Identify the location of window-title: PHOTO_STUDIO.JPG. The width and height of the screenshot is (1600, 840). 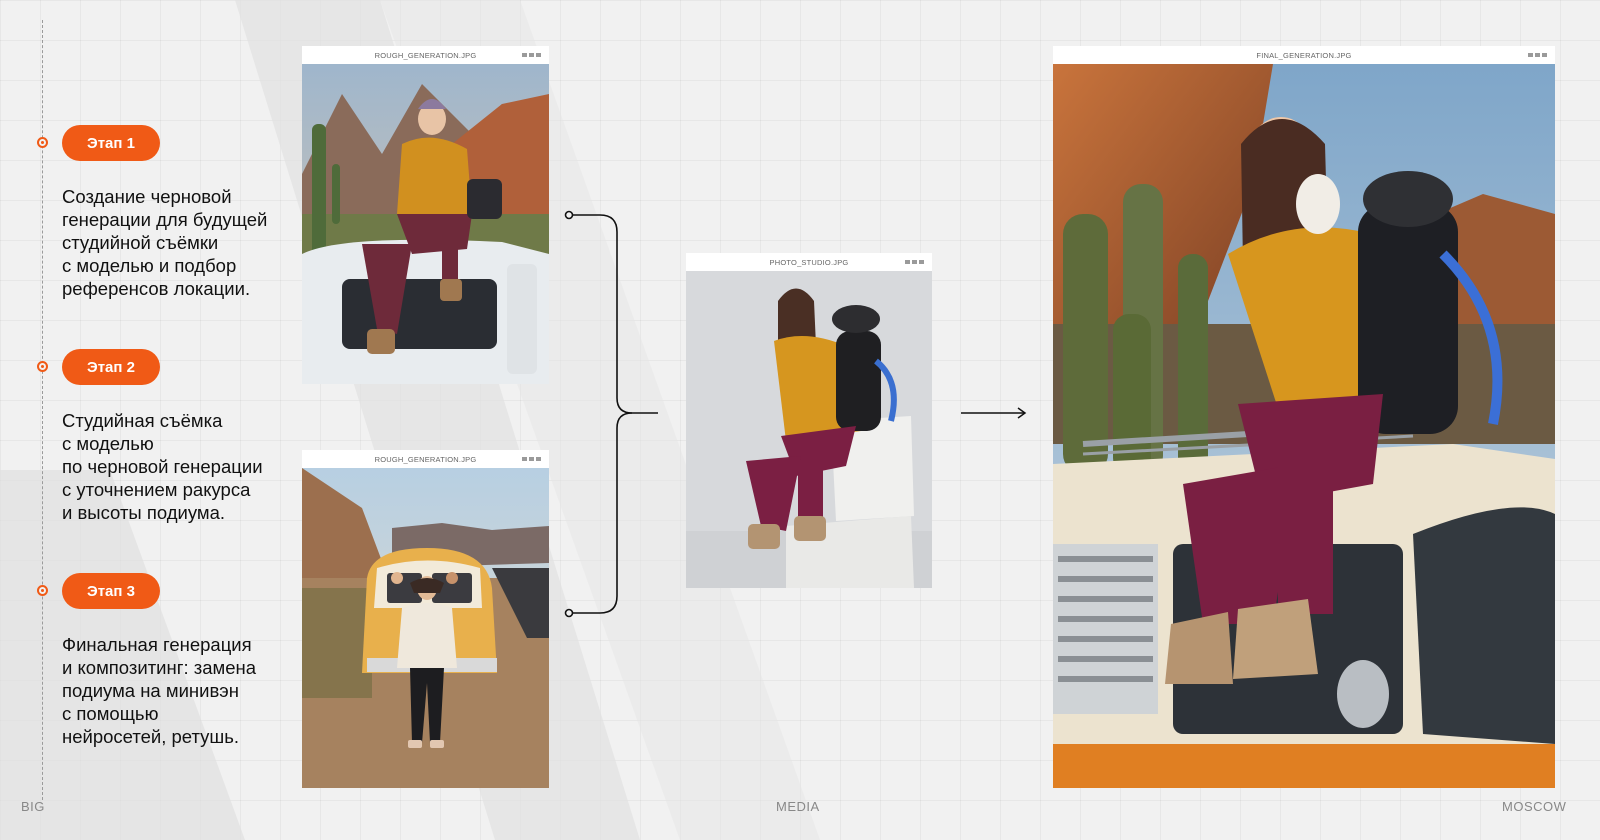
(809, 262).